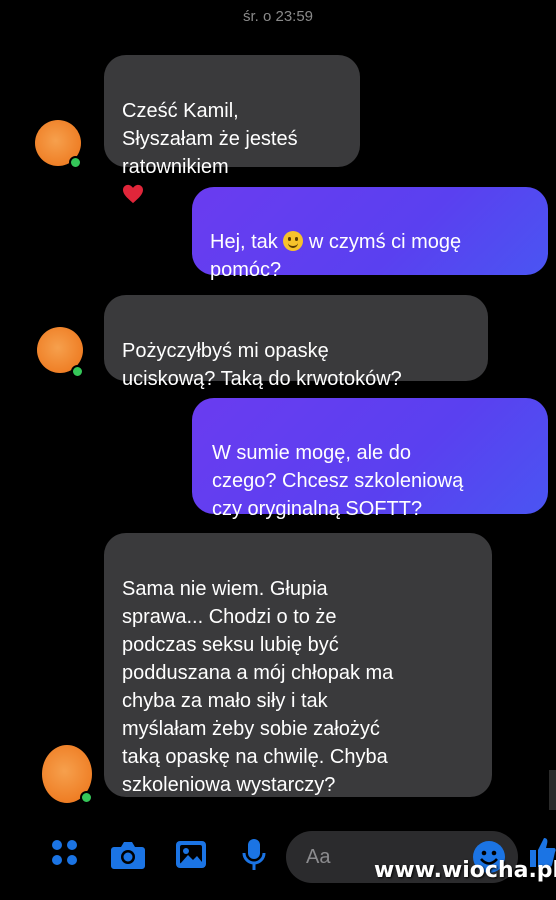  What do you see at coordinates (247, 242) in the screenshot?
I see `message-text: Hej, tak` at bounding box center [247, 242].